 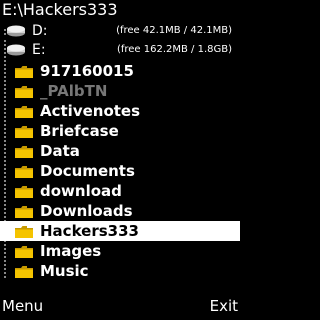 What do you see at coordinates (174, 30) in the screenshot?
I see `drive-free-space: (free 42.1MB / 42.1MB)` at bounding box center [174, 30].